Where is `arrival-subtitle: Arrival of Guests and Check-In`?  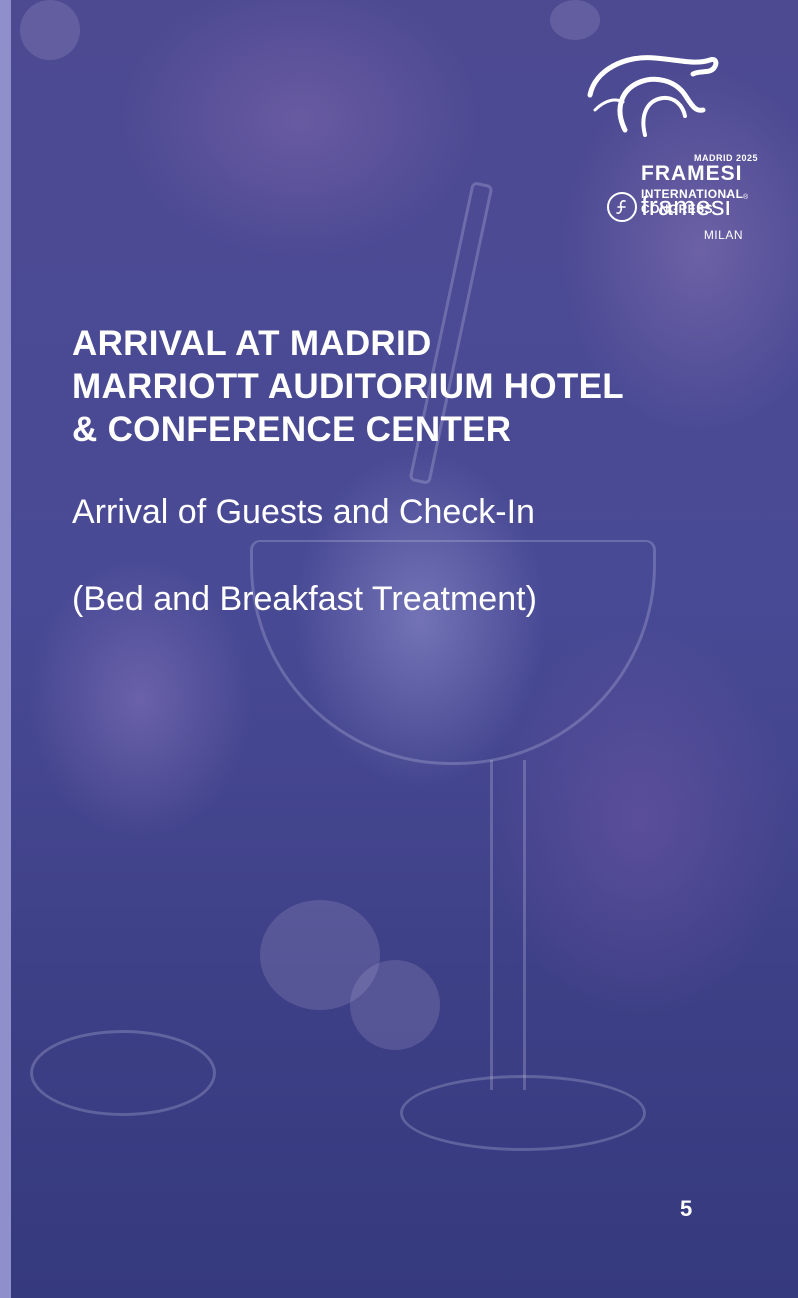
arrival-subtitle: Arrival of Guests and Check-In is located at coordinates (303, 512).